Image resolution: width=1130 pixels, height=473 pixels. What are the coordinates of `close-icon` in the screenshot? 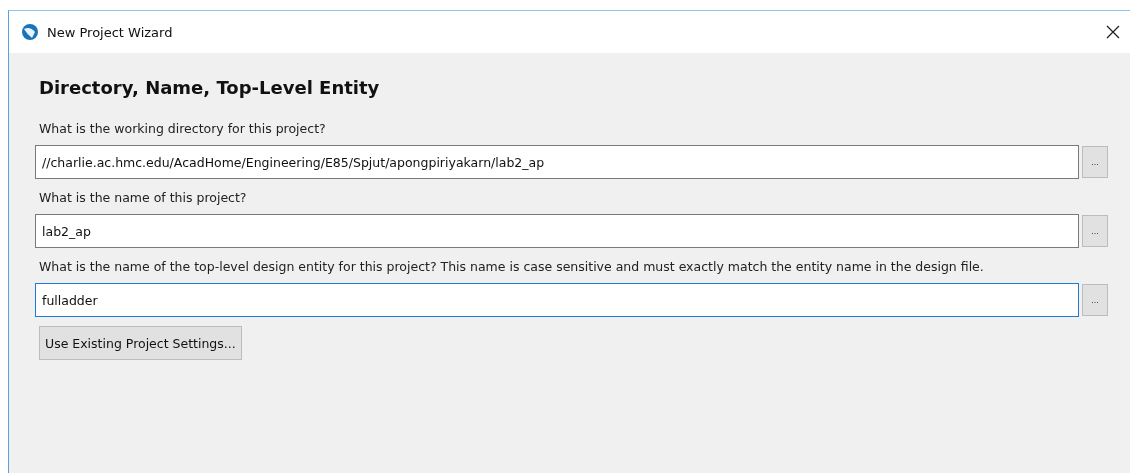 It's located at (1113, 32).